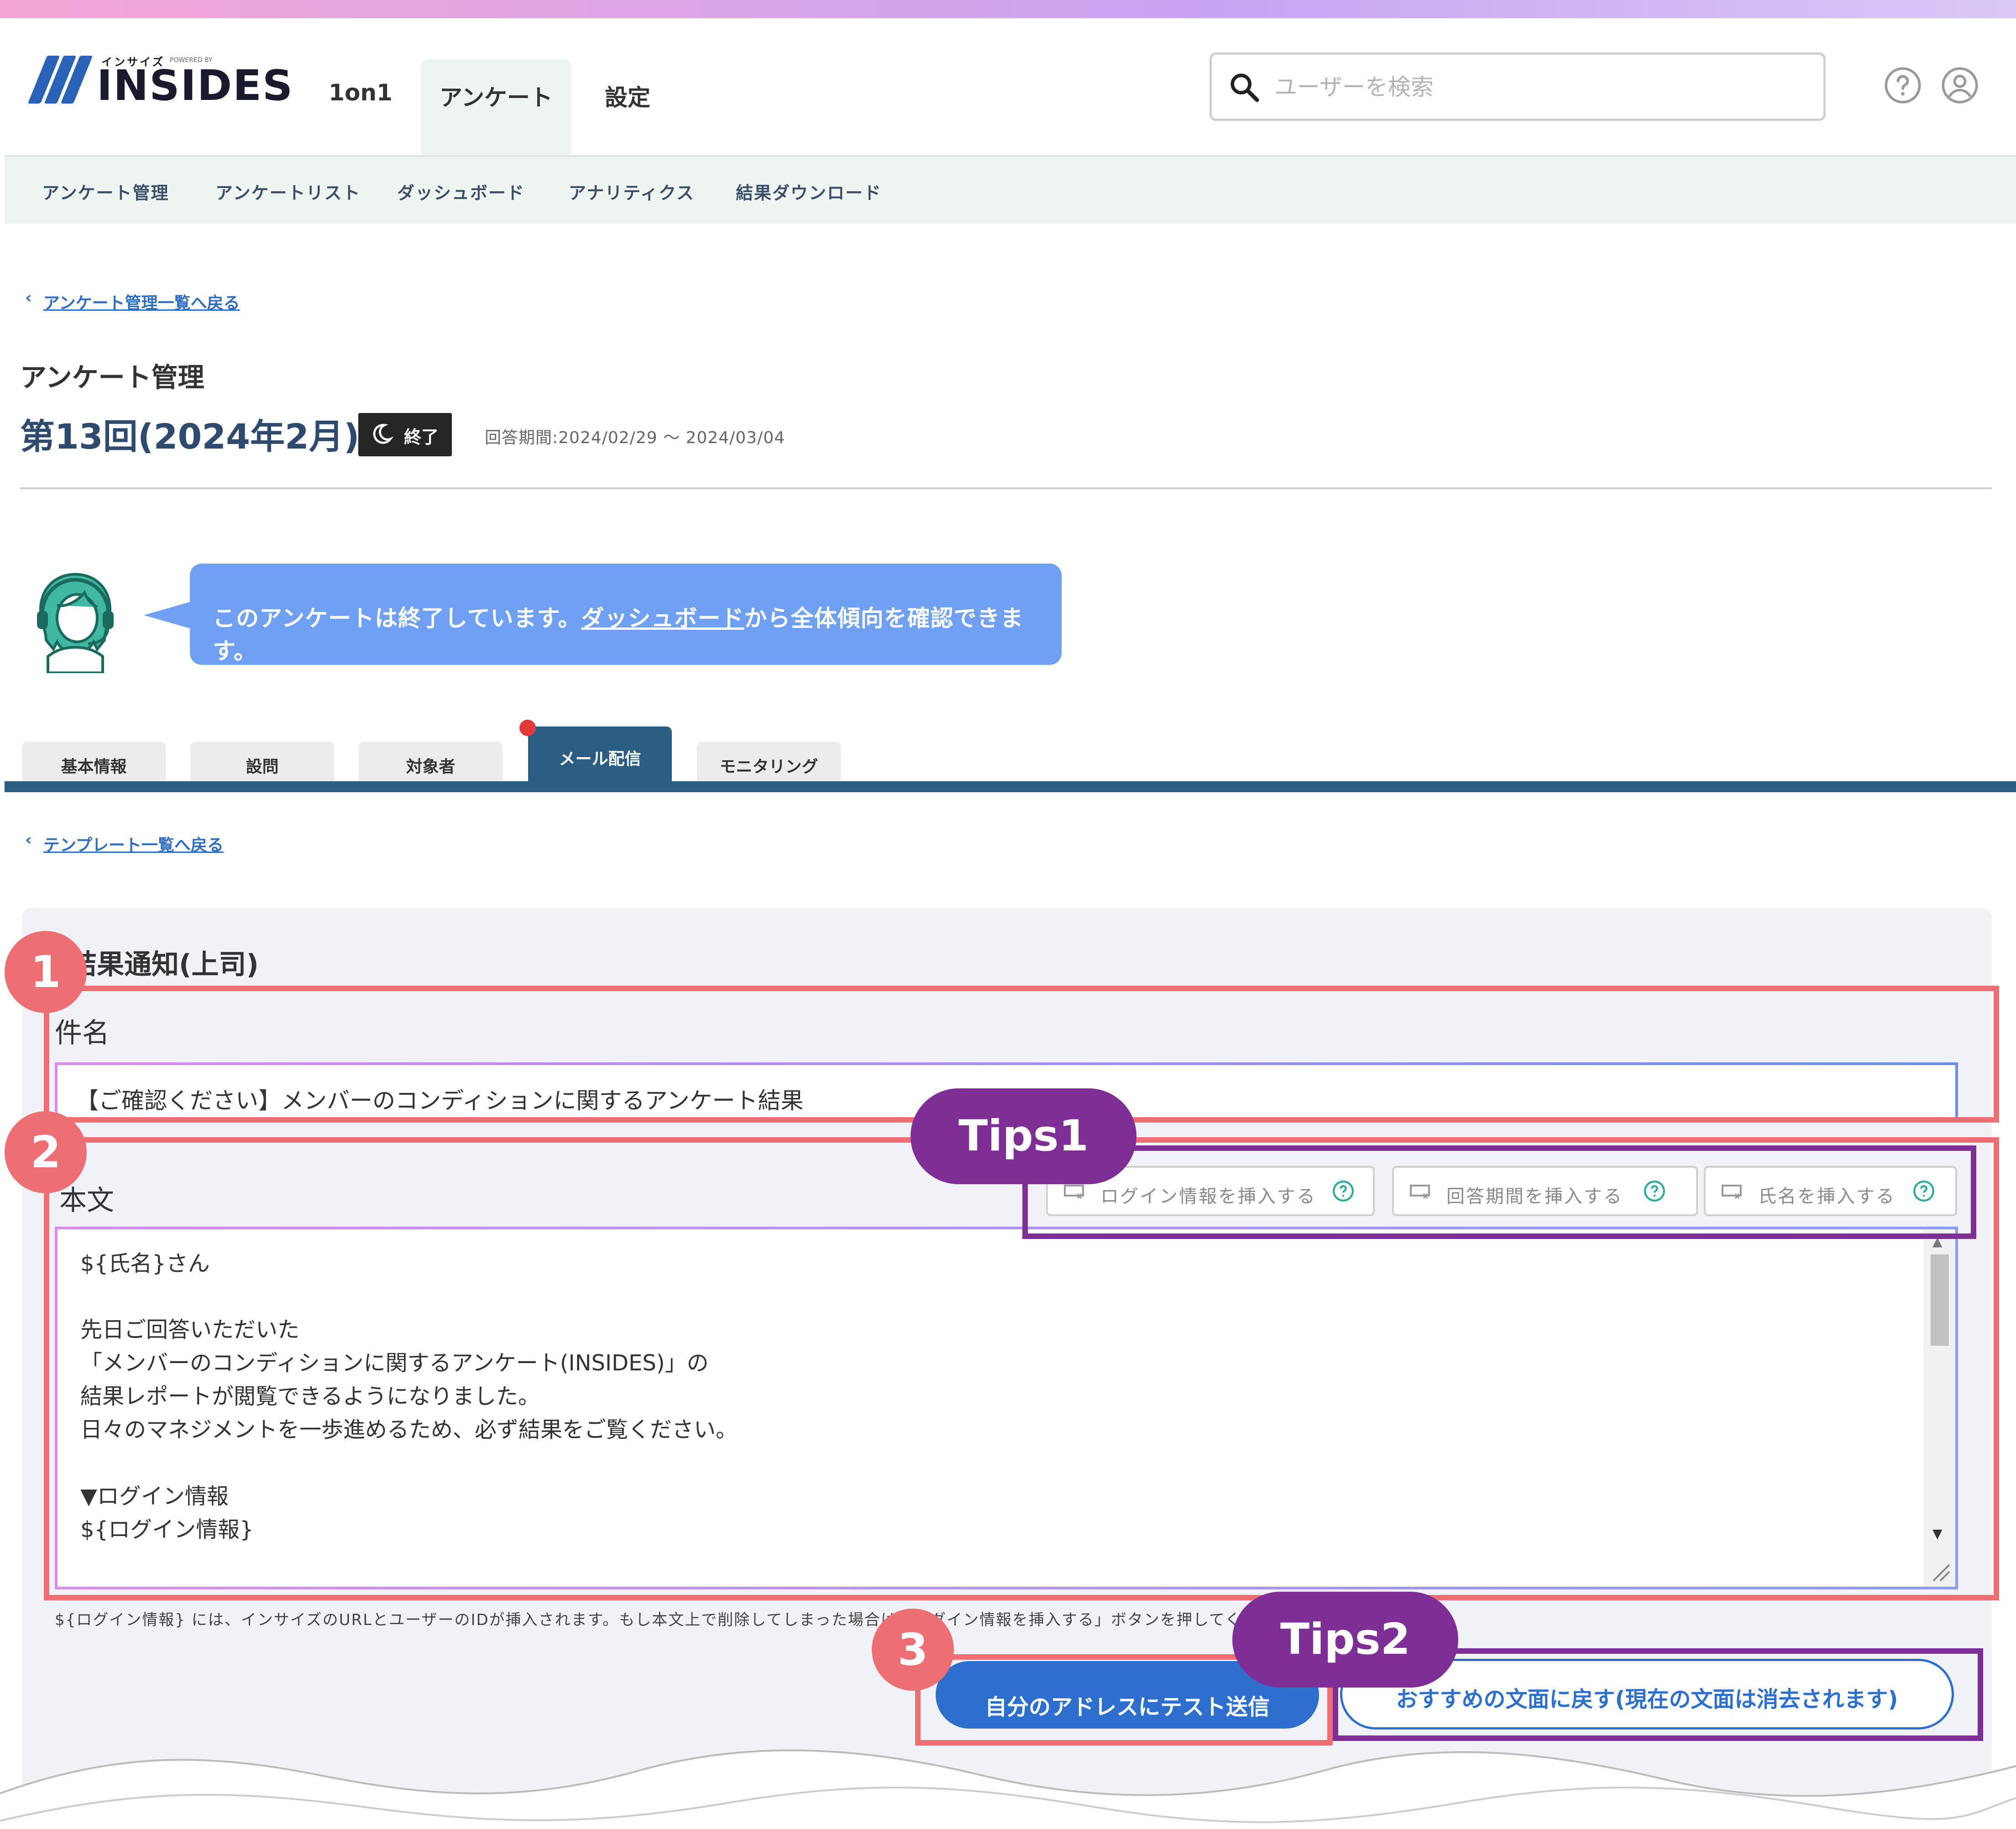 This screenshot has width=2016, height=1829. What do you see at coordinates (628, 107) in the screenshot?
I see `nav-tab-settings: 設定` at bounding box center [628, 107].